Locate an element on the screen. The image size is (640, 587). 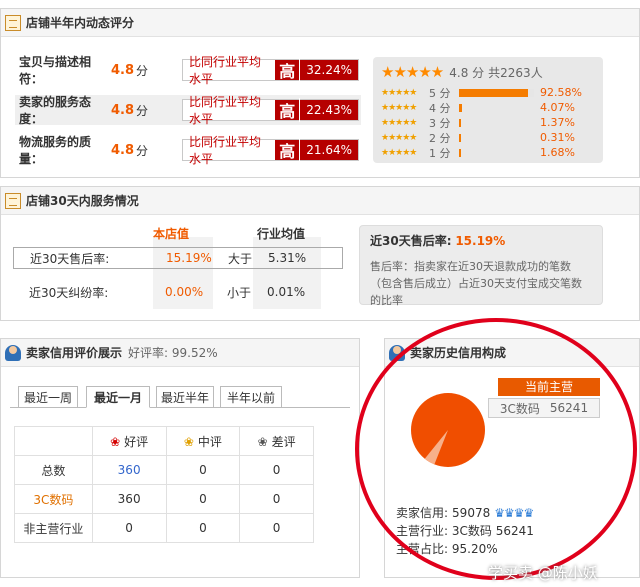
breakdown-row: ★★★★★ 4 分 4.07% is located at coordinates (488, 107).